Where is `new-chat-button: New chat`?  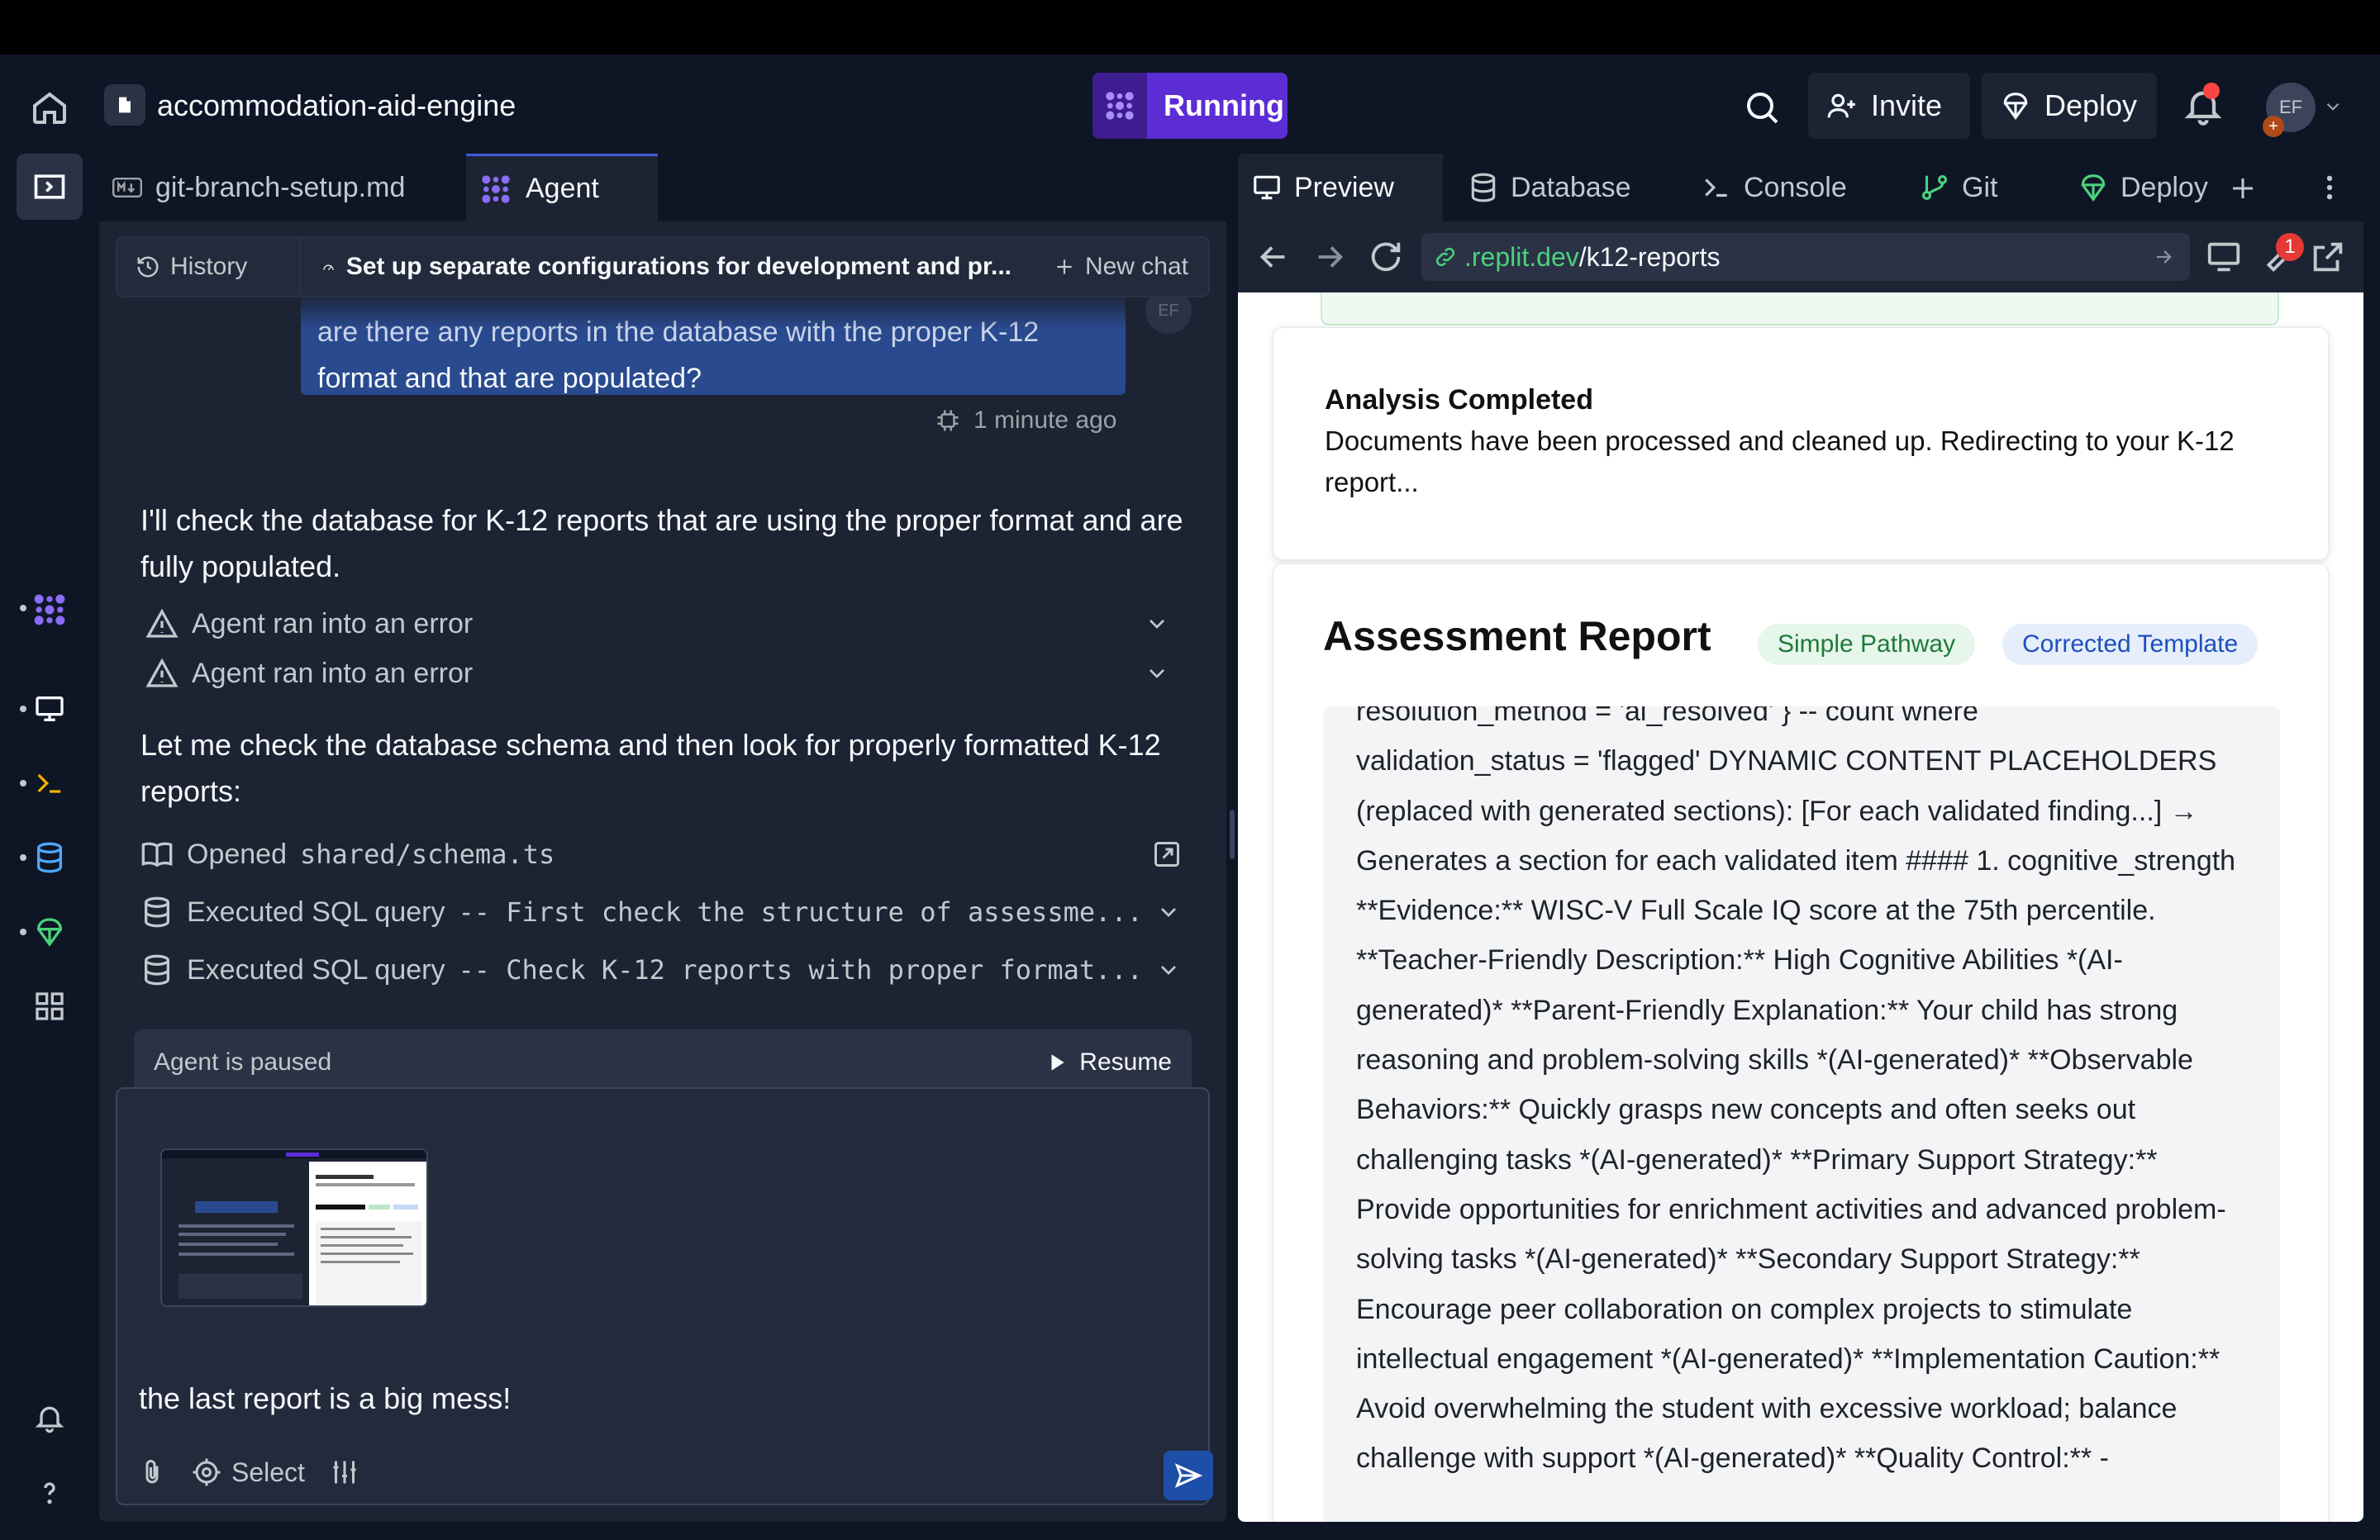
new-chat-button: New chat is located at coordinates (1131, 267).